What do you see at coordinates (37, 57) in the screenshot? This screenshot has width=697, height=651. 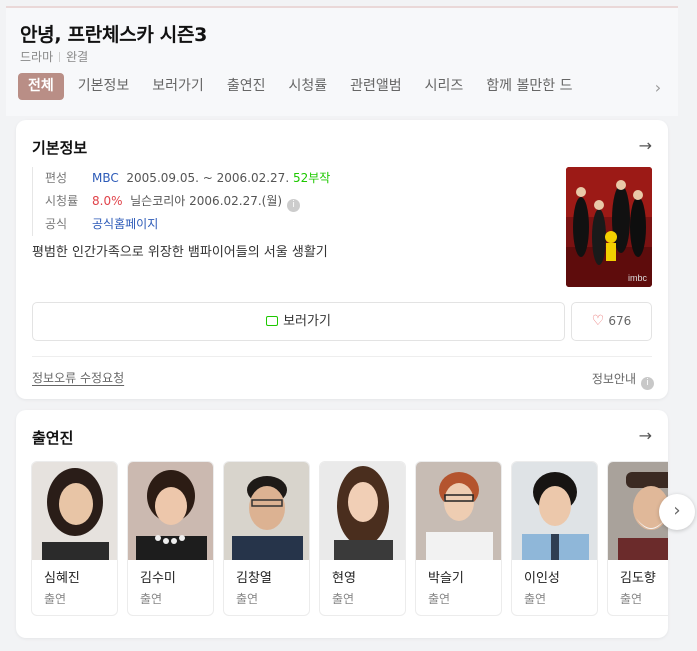 I see `genre-text: 드라마` at bounding box center [37, 57].